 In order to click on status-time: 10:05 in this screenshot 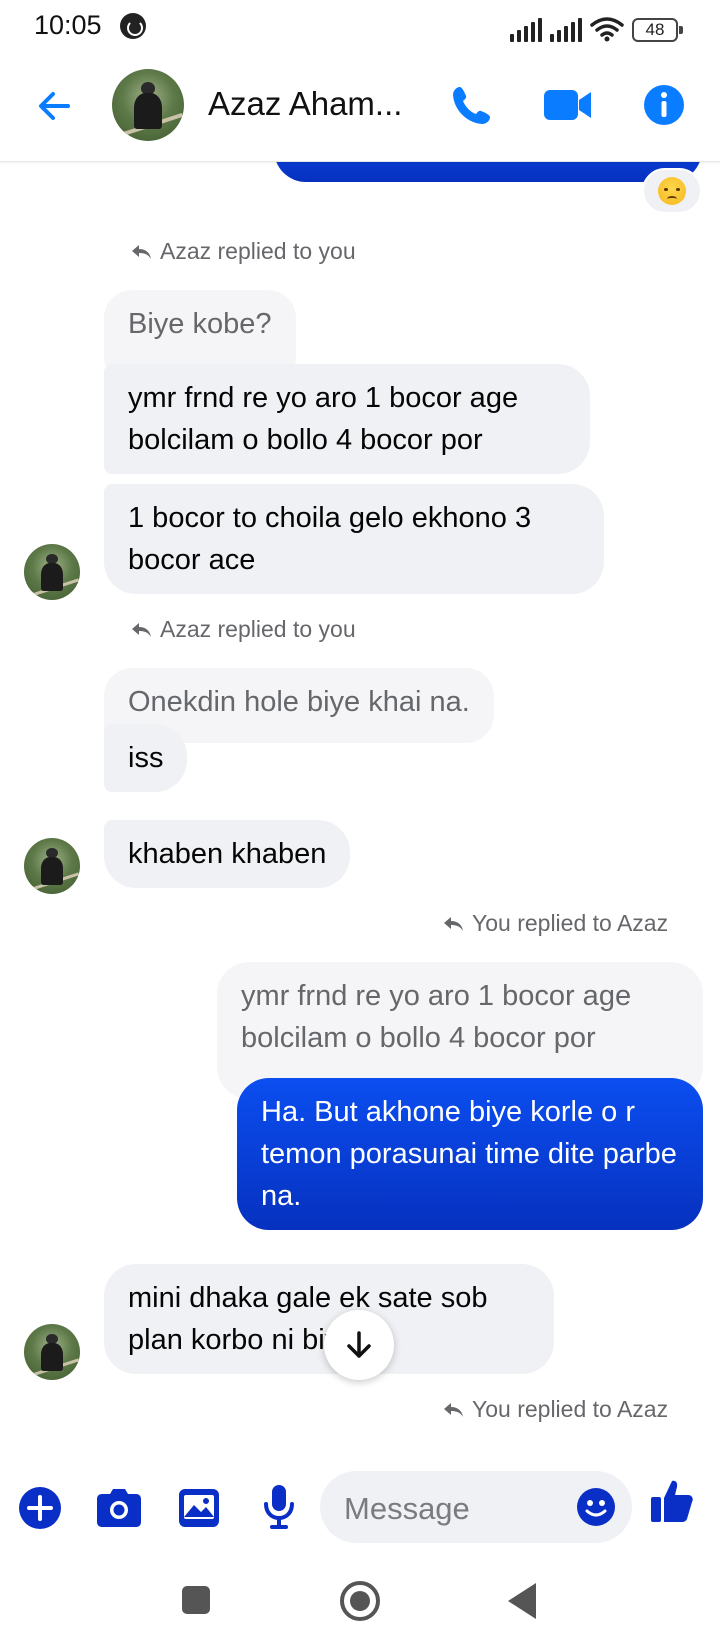, I will do `click(68, 25)`.